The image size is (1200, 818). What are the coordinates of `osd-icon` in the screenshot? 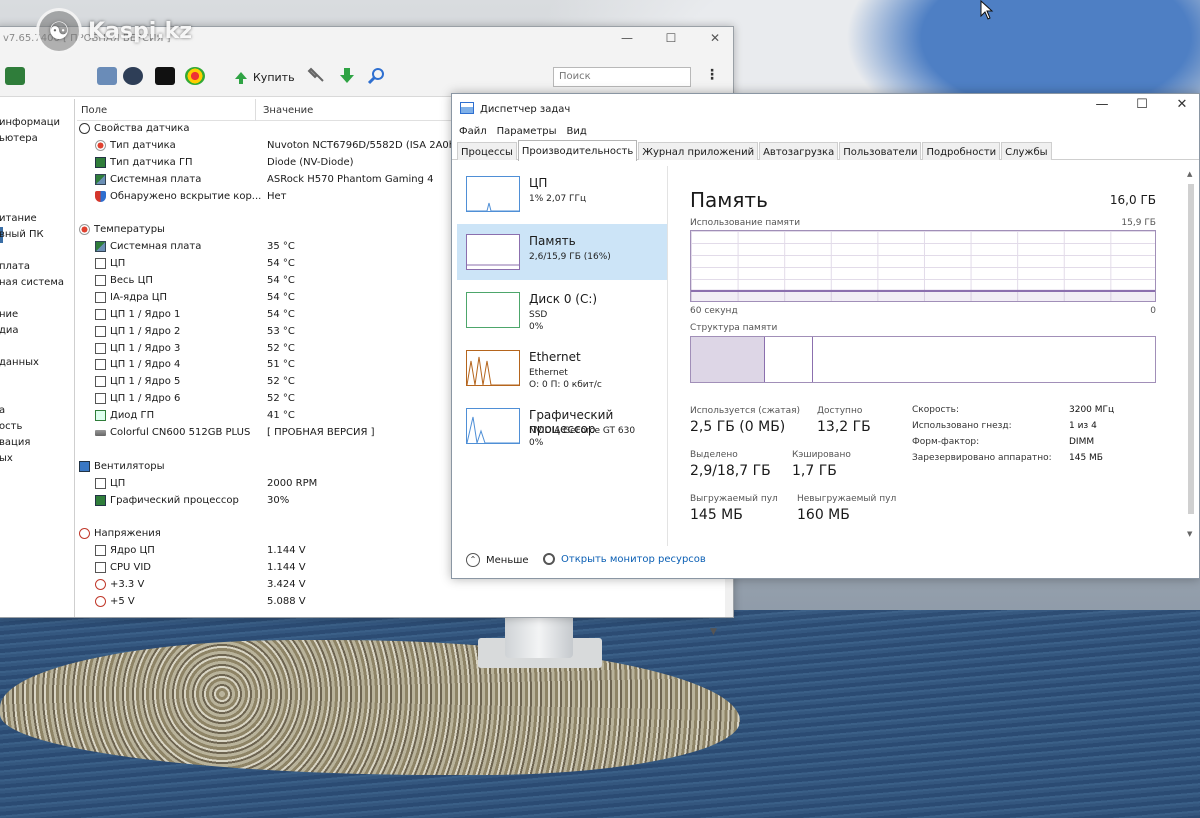 It's located at (165, 76).